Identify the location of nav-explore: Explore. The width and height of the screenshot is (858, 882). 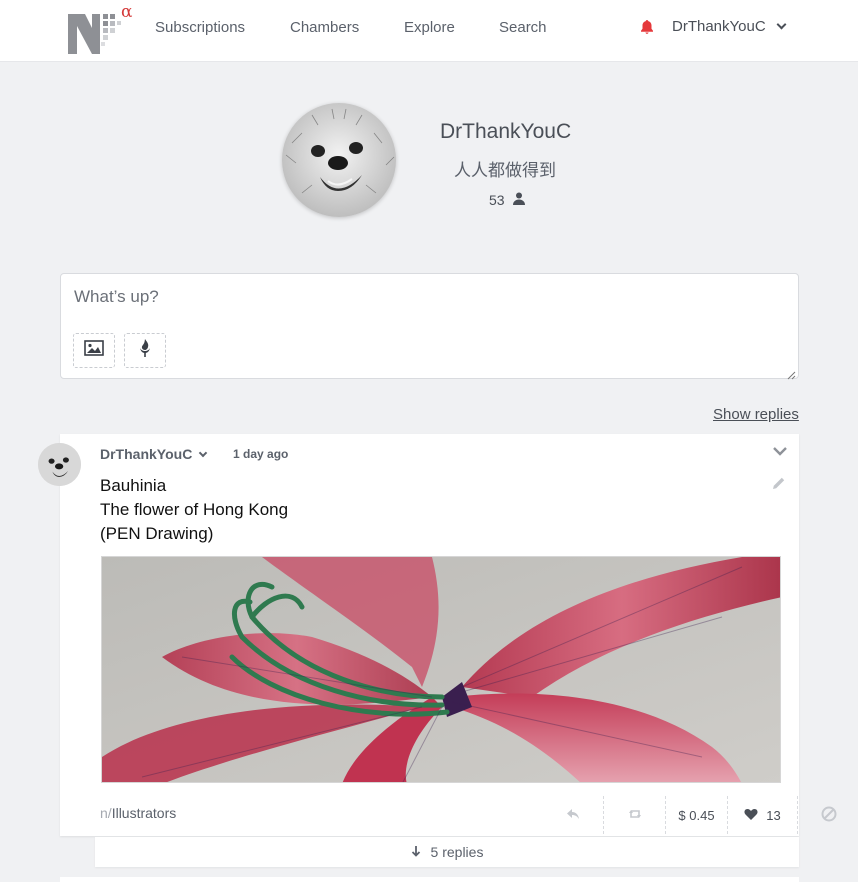
(429, 27).